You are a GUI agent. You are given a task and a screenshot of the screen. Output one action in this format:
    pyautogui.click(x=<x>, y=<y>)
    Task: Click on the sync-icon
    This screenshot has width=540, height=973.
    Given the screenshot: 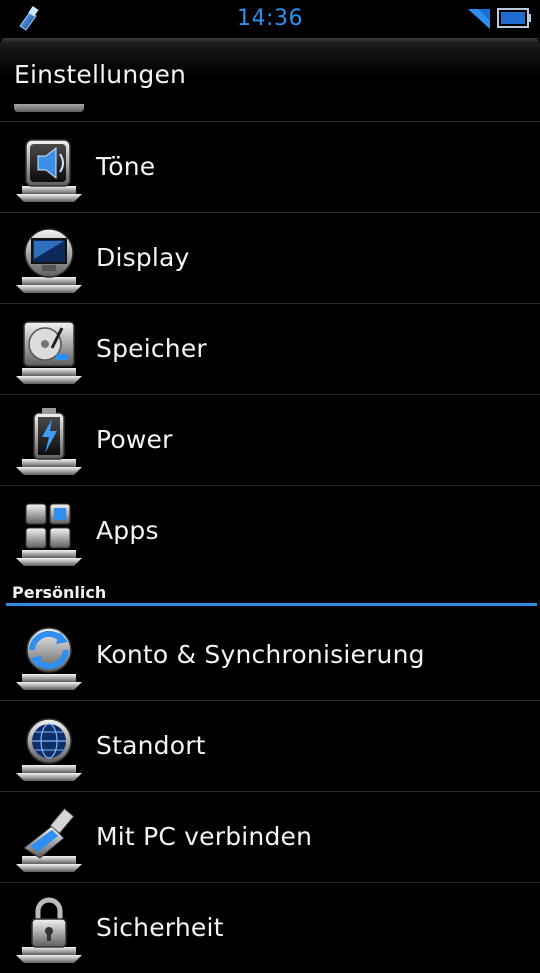 What is the action you would take?
    pyautogui.click(x=49, y=658)
    